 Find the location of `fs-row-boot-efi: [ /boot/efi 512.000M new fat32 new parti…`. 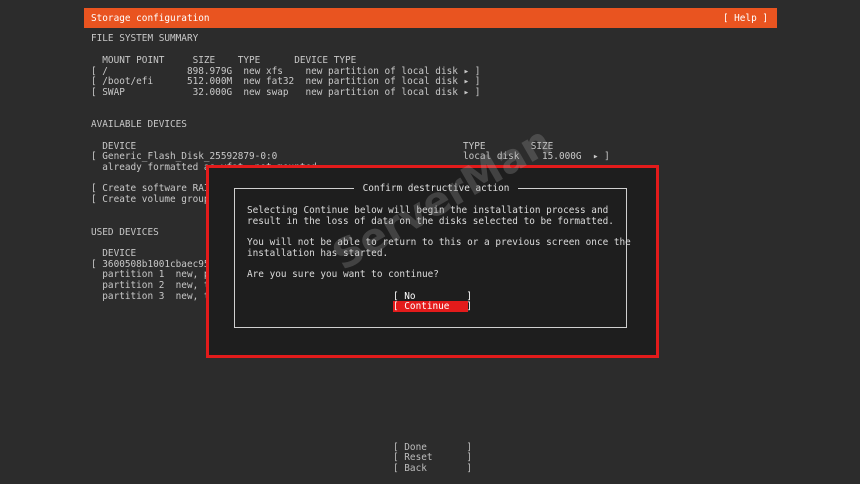

fs-row-boot-efi: [ /boot/efi 512.000M new fat32 new parti… is located at coordinates (285, 82).